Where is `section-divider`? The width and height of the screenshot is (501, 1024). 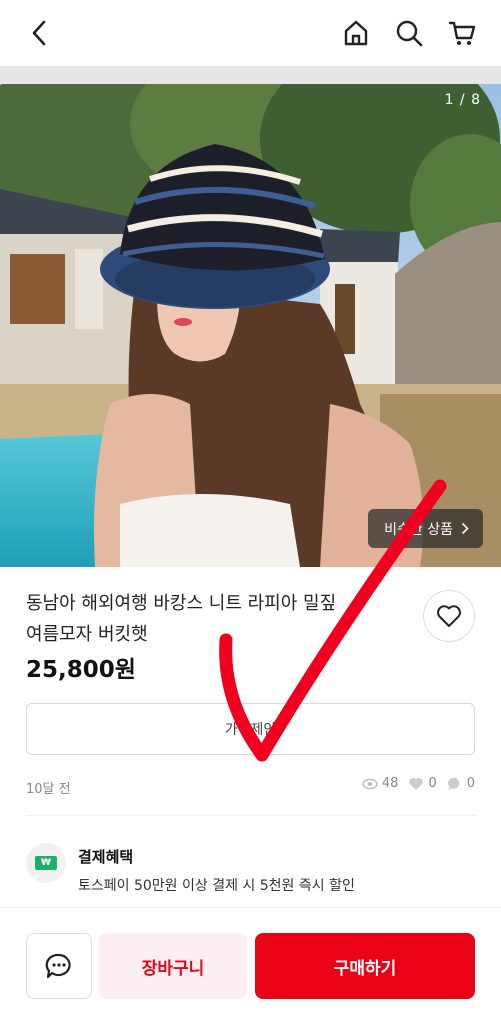 section-divider is located at coordinates (250, 815).